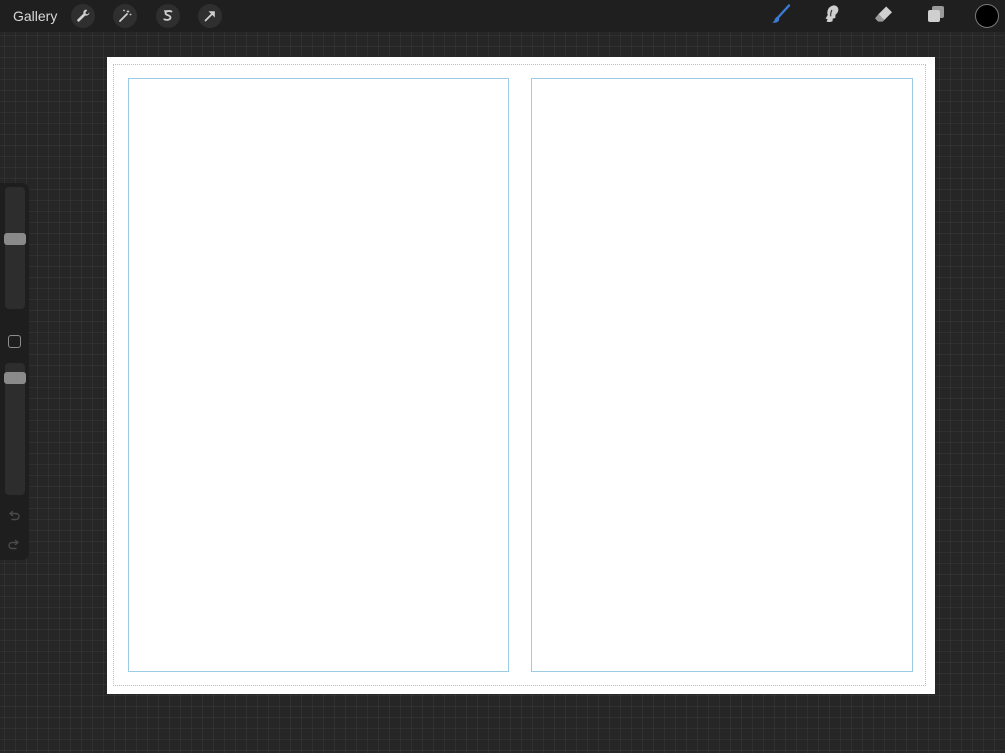 The image size is (1005, 753). What do you see at coordinates (35, 16) in the screenshot?
I see `gallery-button: Gallery` at bounding box center [35, 16].